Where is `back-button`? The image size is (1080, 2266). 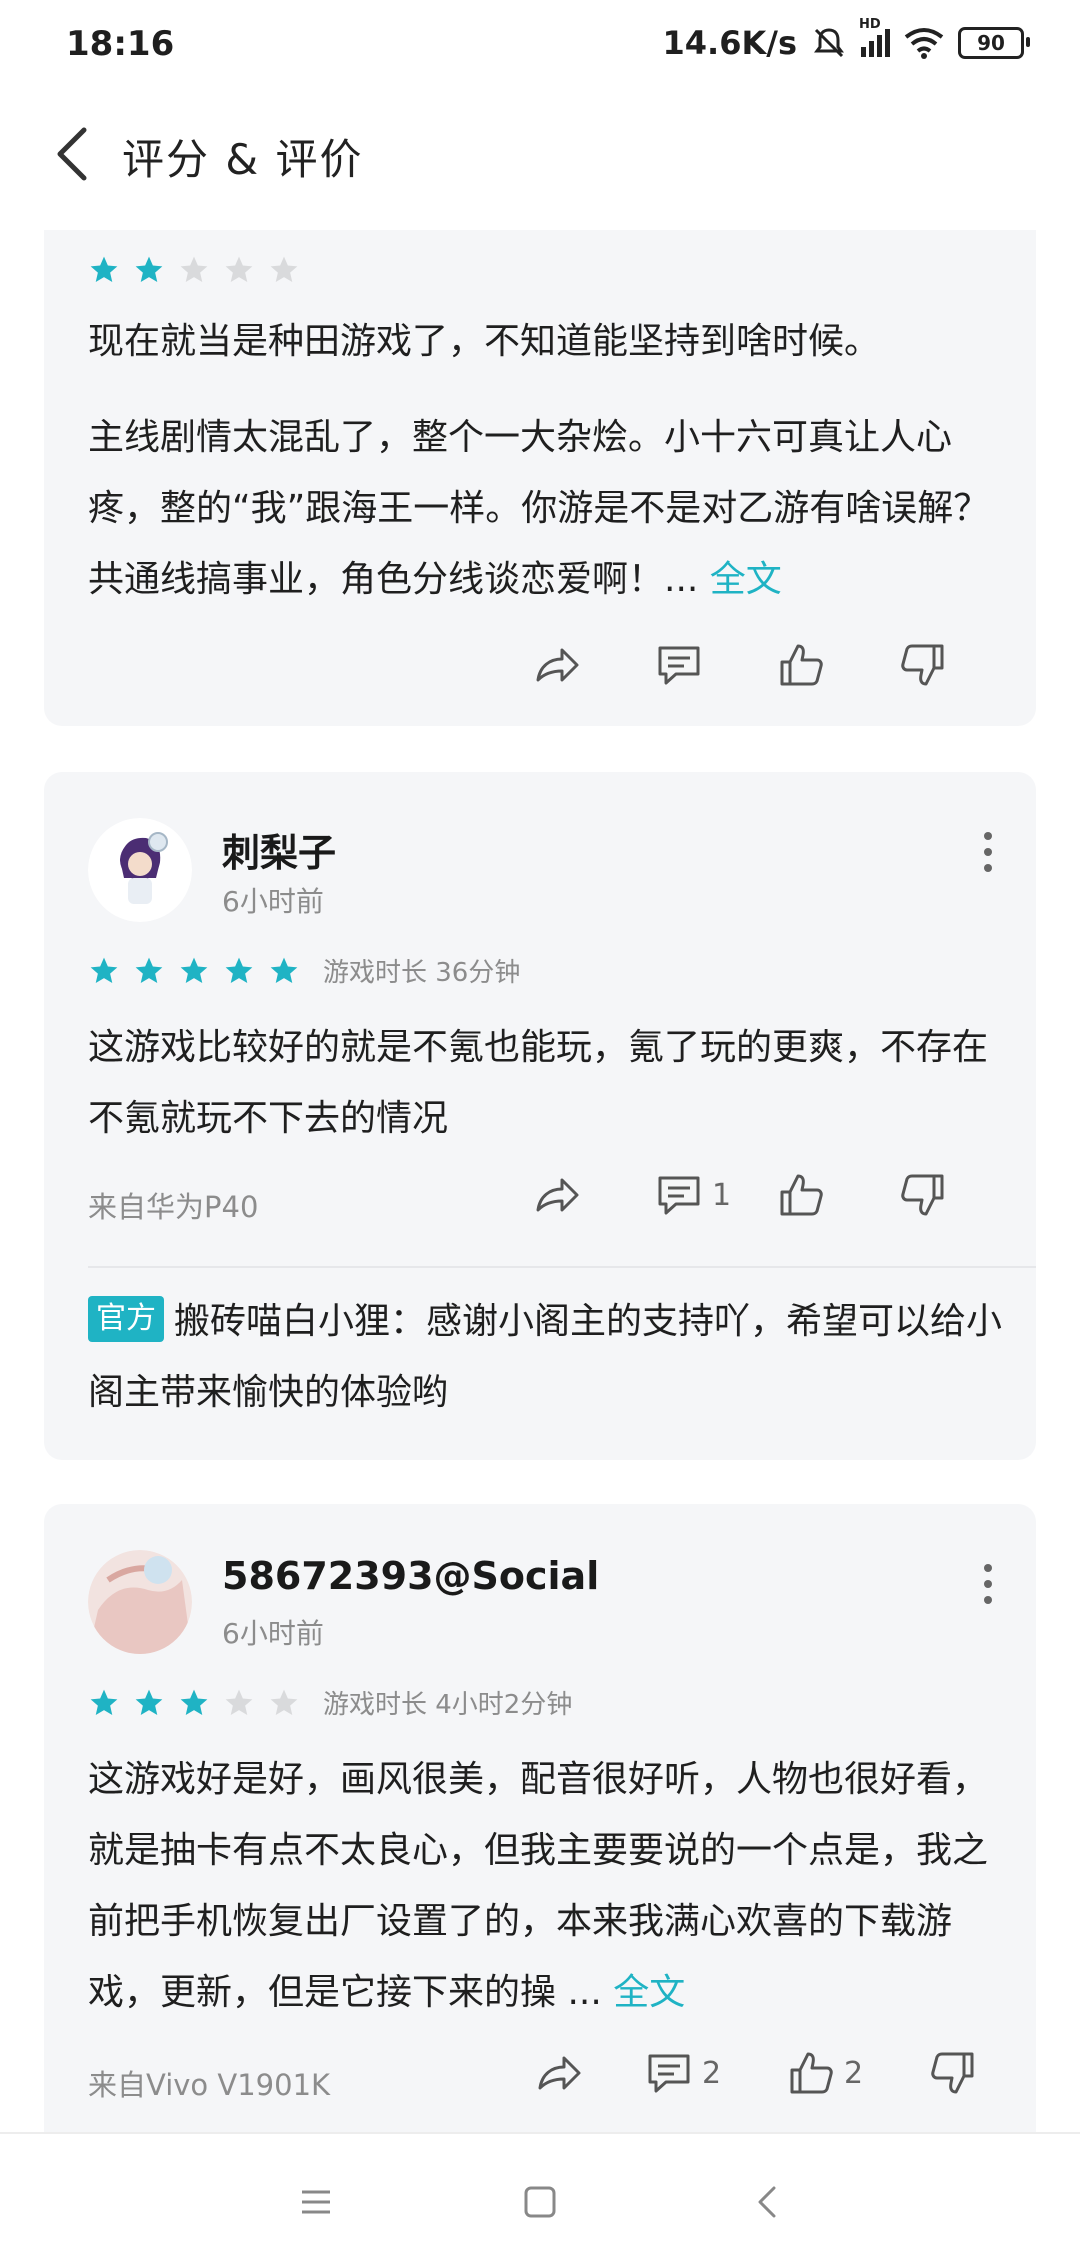
back-button is located at coordinates (82, 154).